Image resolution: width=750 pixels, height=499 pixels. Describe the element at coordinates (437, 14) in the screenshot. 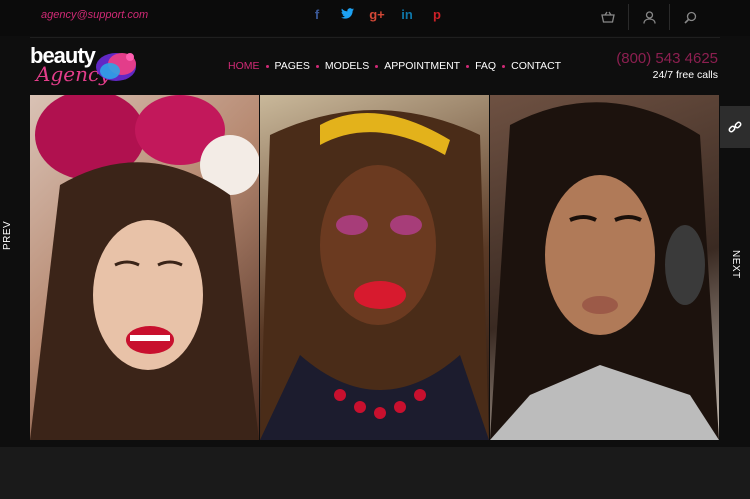

I see `pinterest-icon: p` at that location.